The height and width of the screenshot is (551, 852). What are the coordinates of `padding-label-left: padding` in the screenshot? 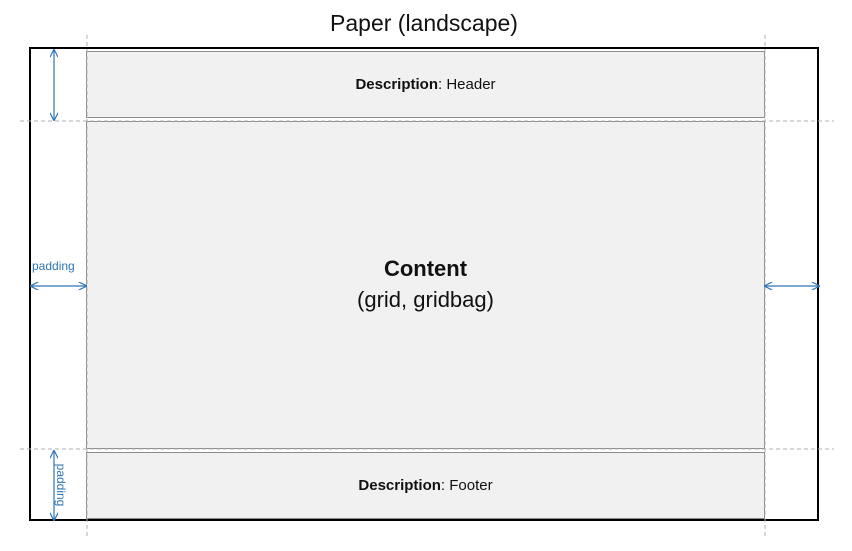 It's located at (53, 266).